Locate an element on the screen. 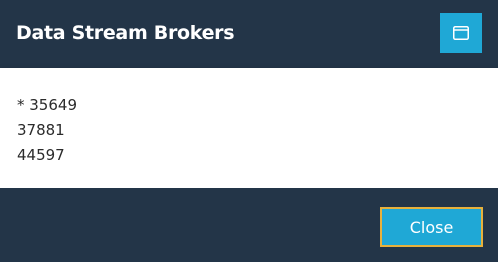  dialog-title: Data Stream Brokers is located at coordinates (125, 33).